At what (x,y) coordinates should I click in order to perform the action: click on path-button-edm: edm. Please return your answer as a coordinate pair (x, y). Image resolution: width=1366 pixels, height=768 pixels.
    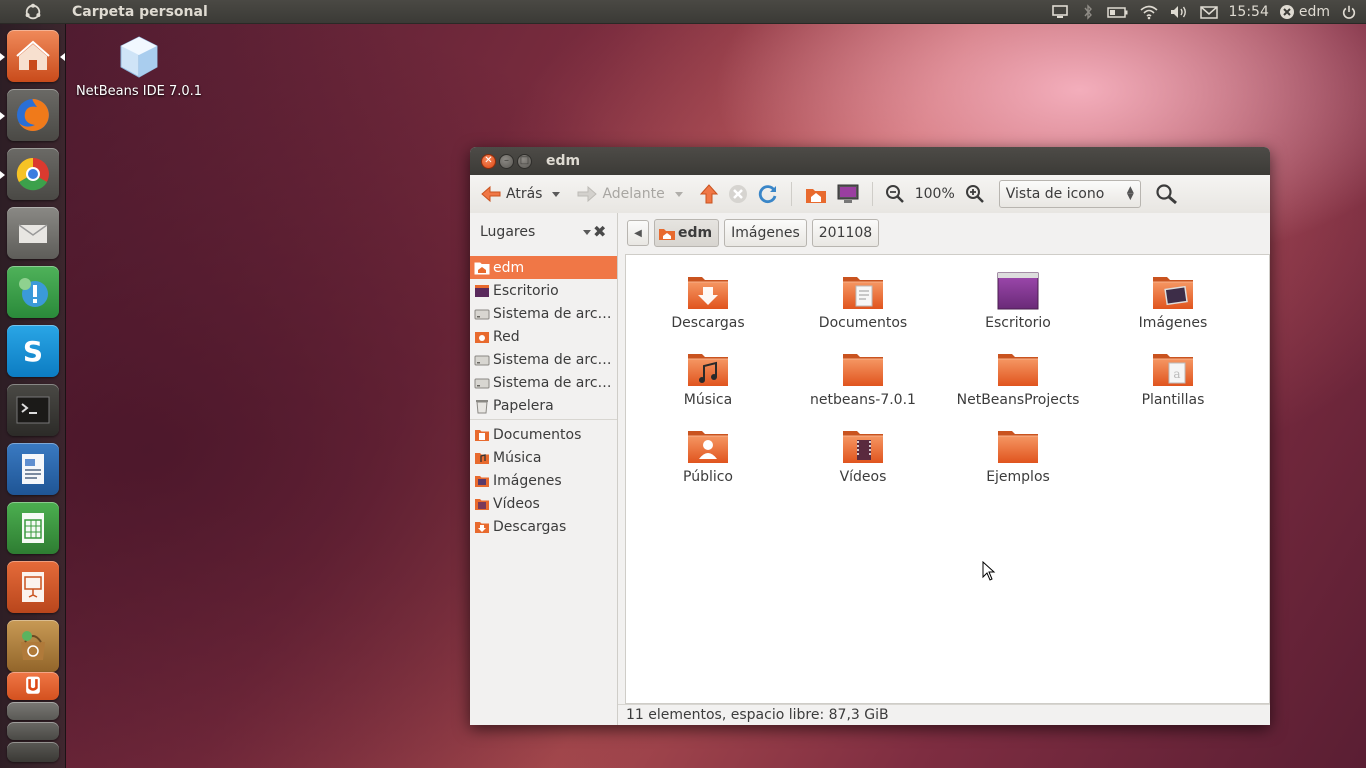
    Looking at the image, I should click on (687, 233).